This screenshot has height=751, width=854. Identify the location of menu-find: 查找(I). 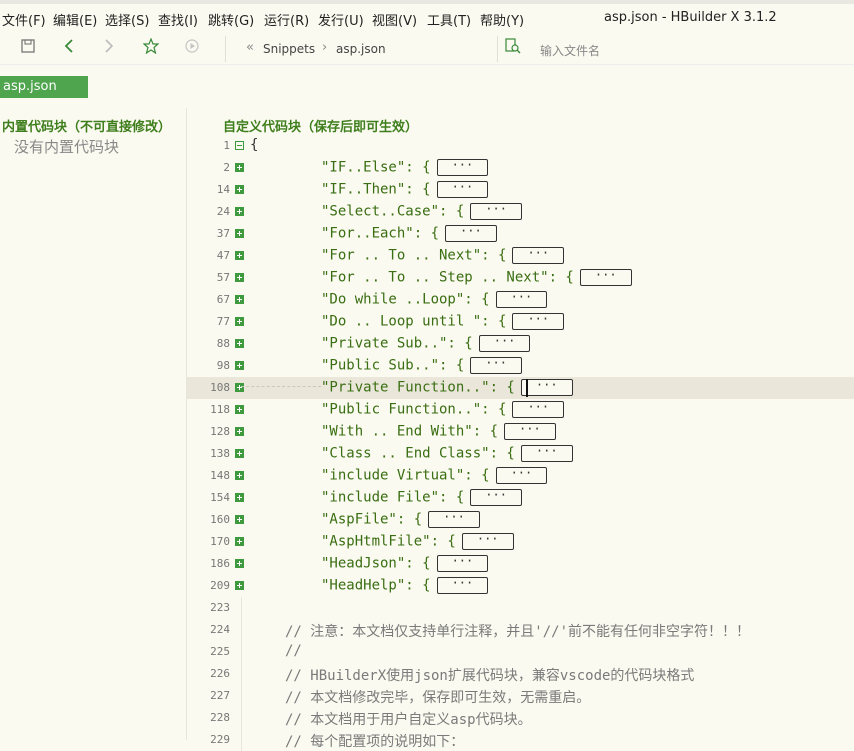
(178, 19).